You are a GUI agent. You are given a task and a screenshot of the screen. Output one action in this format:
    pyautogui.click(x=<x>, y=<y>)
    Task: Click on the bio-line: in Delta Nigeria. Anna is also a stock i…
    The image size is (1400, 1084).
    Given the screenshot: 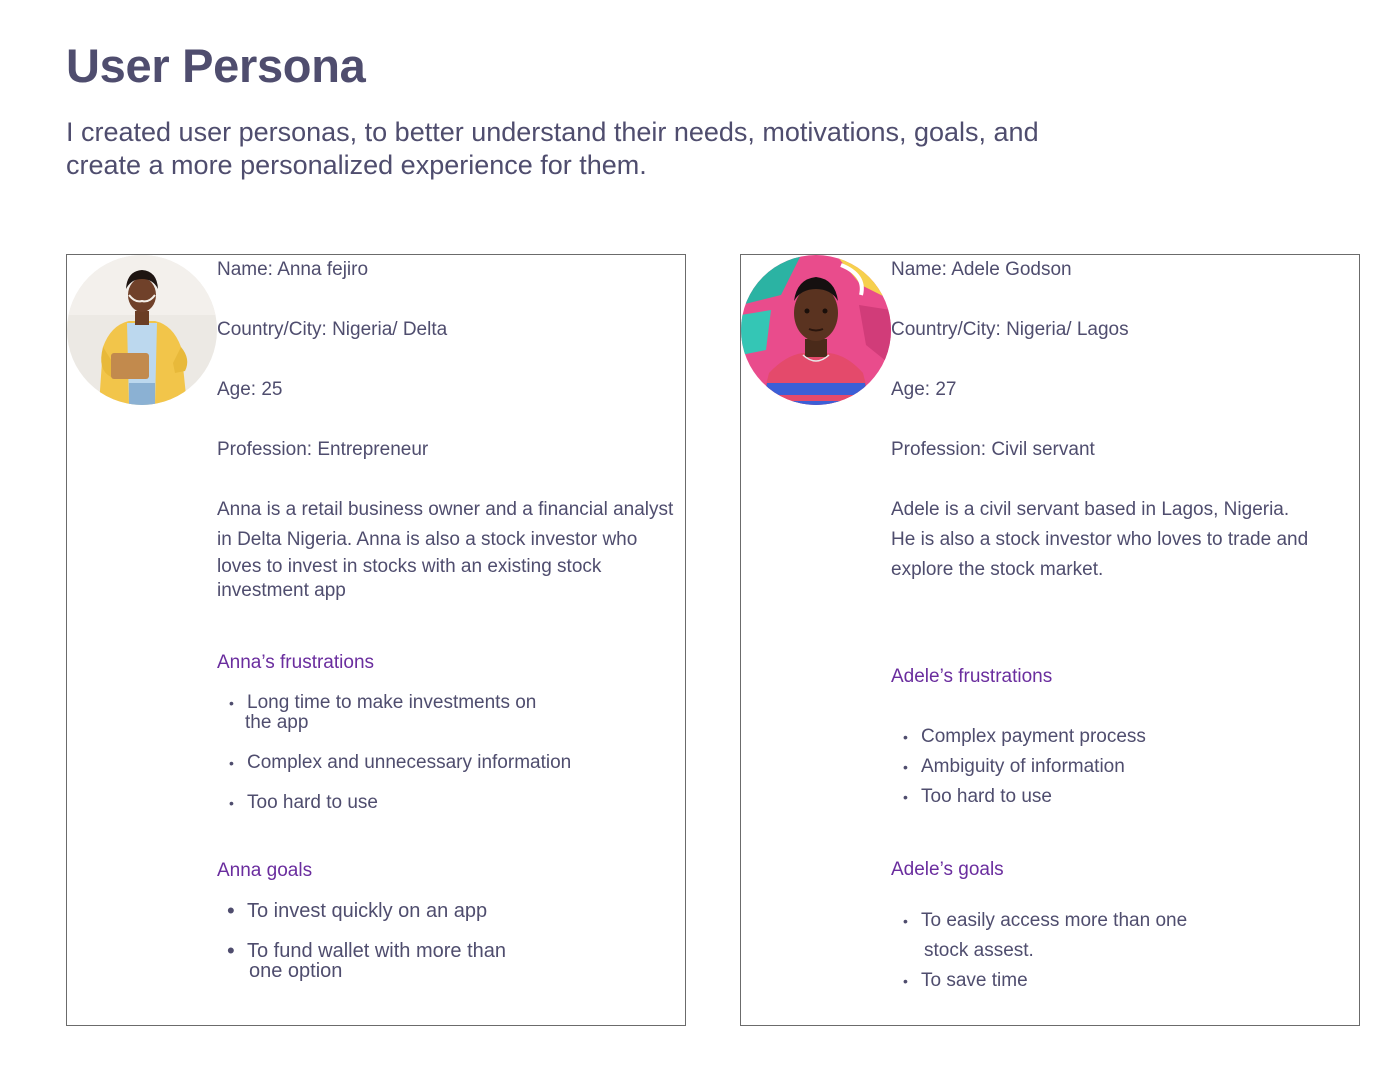 What is the action you would take?
    pyautogui.click(x=427, y=539)
    